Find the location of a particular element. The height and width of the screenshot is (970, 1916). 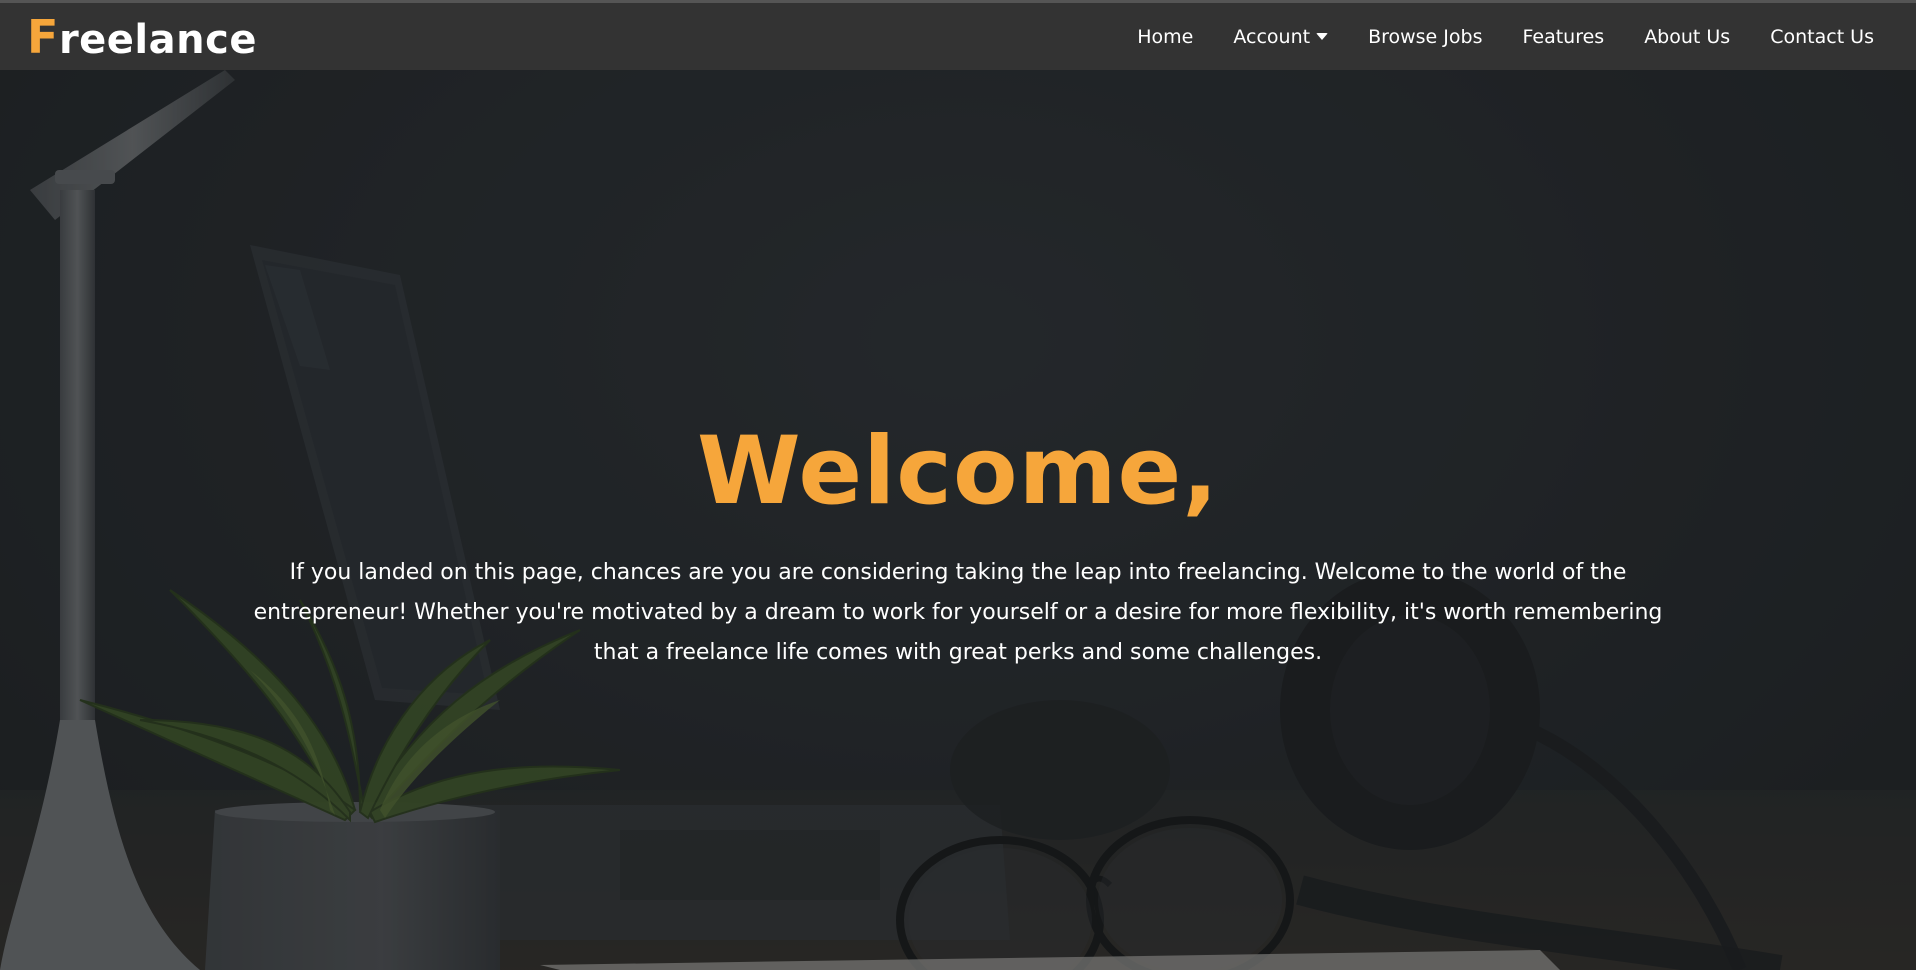

nav-about-us-link: About Us is located at coordinates (1687, 37).